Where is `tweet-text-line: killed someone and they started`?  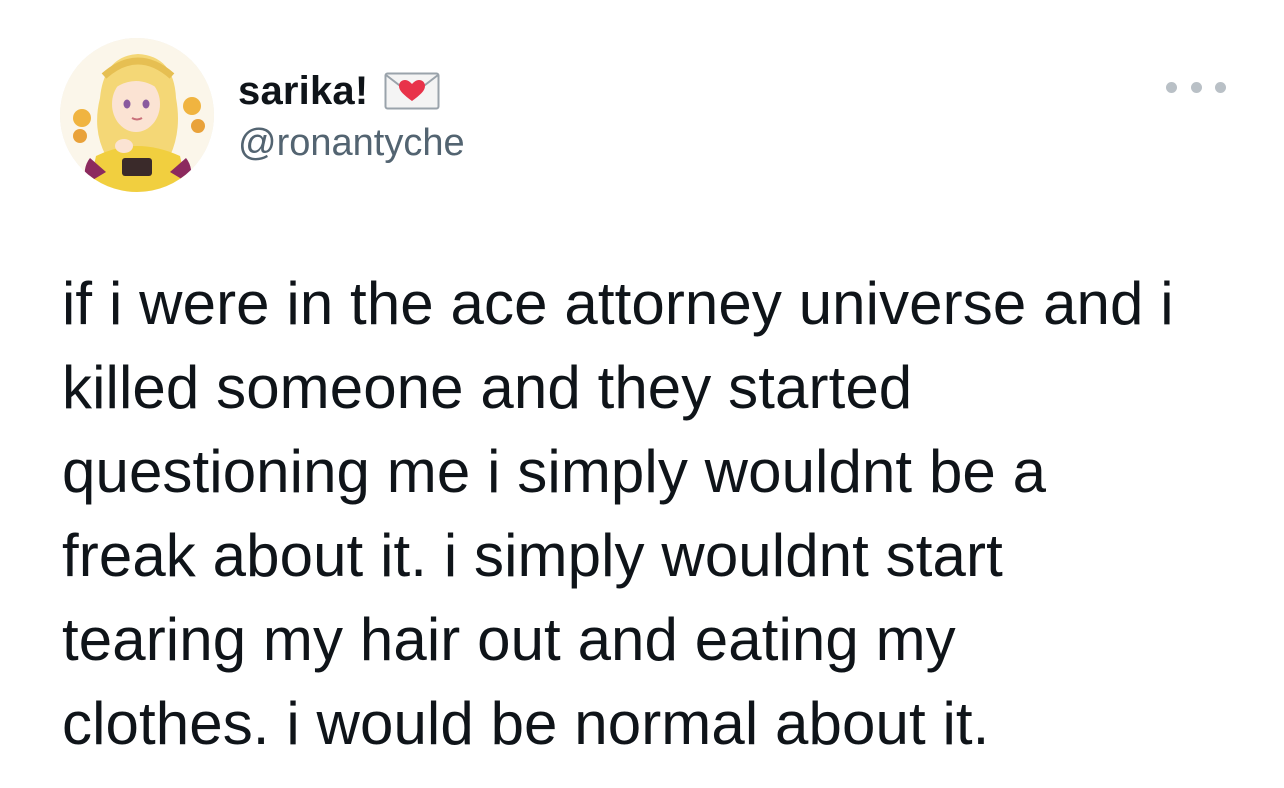
tweet-text-line: killed someone and they started is located at coordinates (487, 387).